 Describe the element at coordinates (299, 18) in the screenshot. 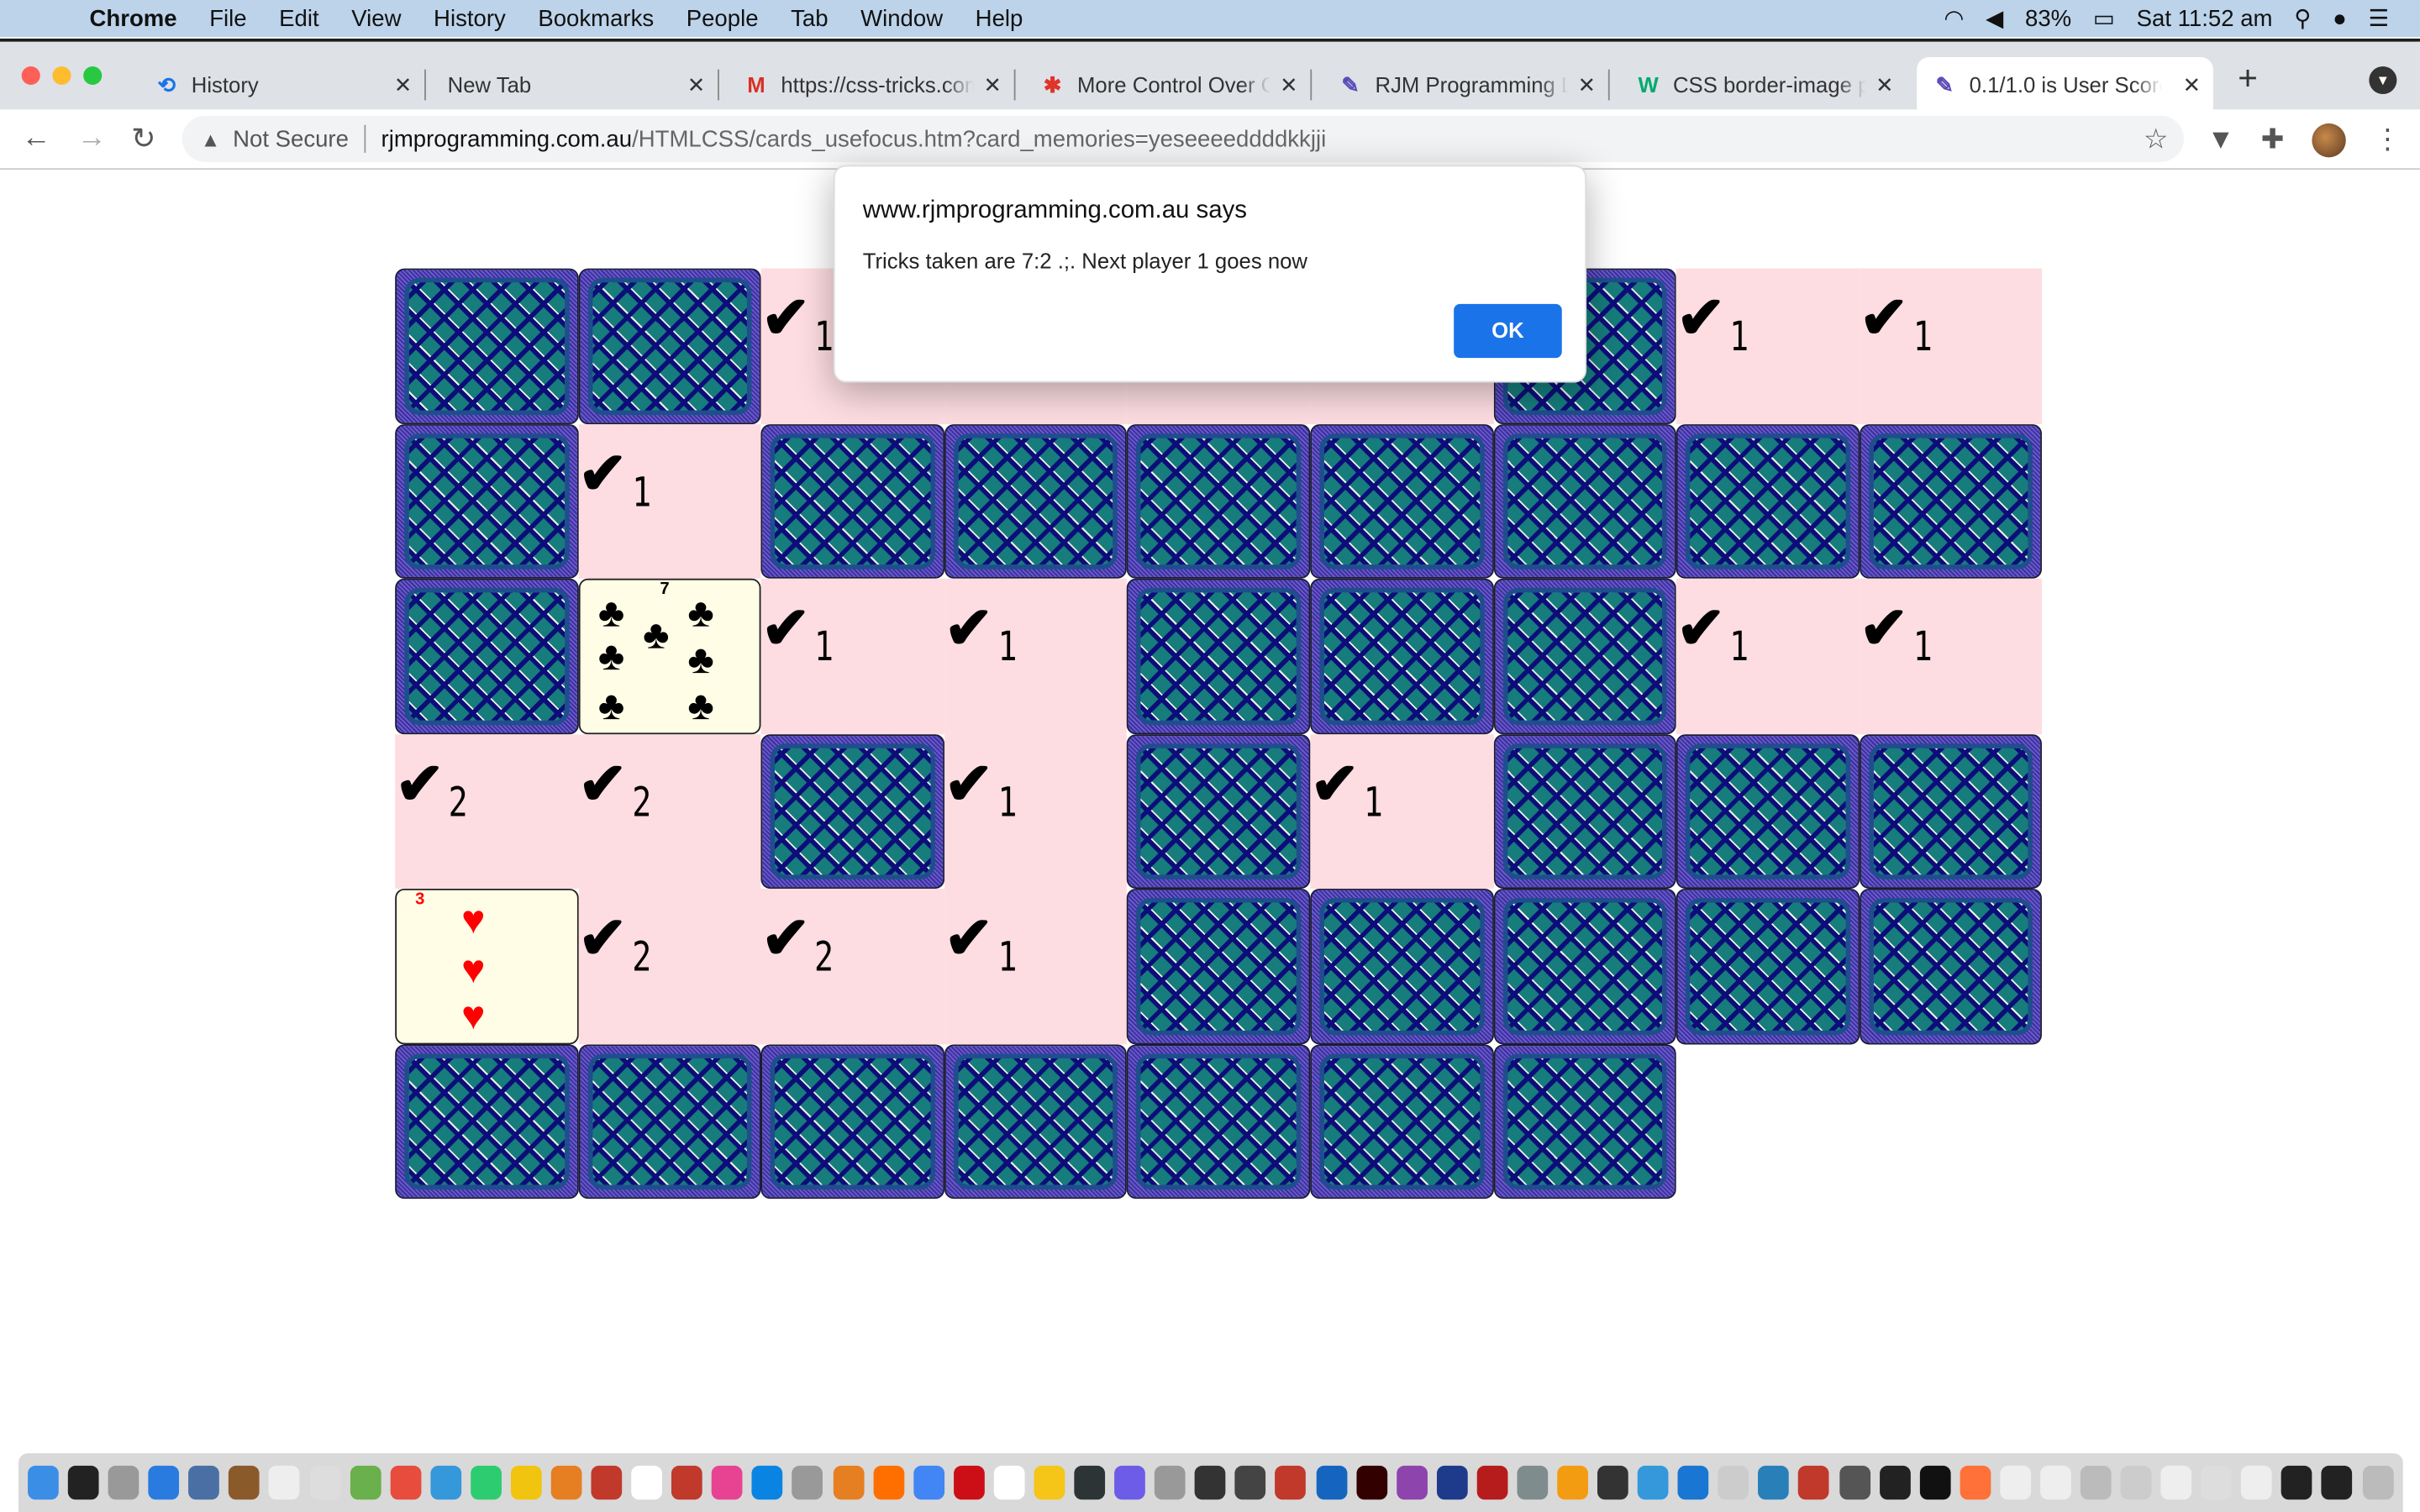

I see `menu-edit: Edit` at that location.